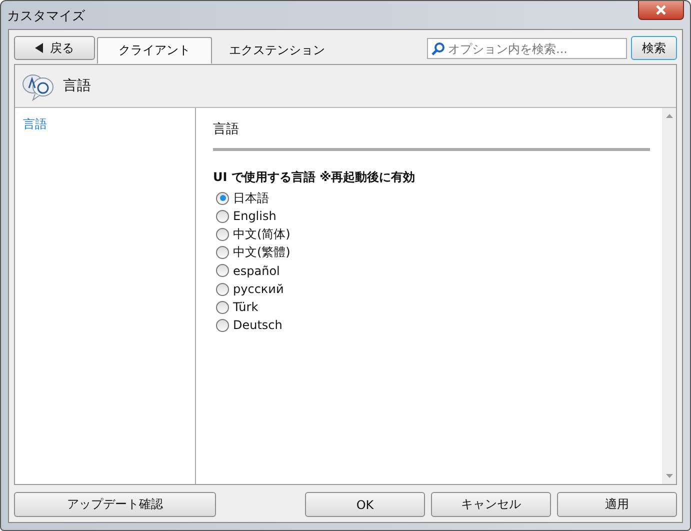 The image size is (691, 531). What do you see at coordinates (277, 50) in the screenshot?
I see `tab: エクステンション` at bounding box center [277, 50].